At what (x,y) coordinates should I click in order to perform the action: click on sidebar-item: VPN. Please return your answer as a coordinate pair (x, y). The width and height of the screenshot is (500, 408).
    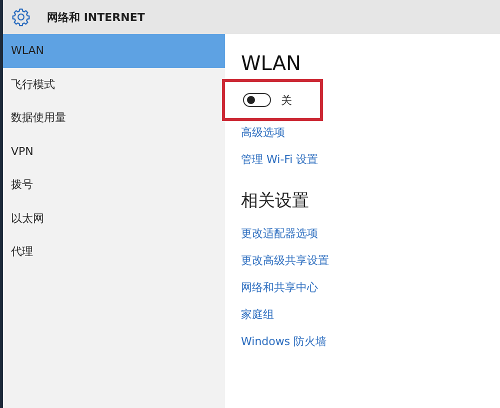
    Looking at the image, I should click on (114, 151).